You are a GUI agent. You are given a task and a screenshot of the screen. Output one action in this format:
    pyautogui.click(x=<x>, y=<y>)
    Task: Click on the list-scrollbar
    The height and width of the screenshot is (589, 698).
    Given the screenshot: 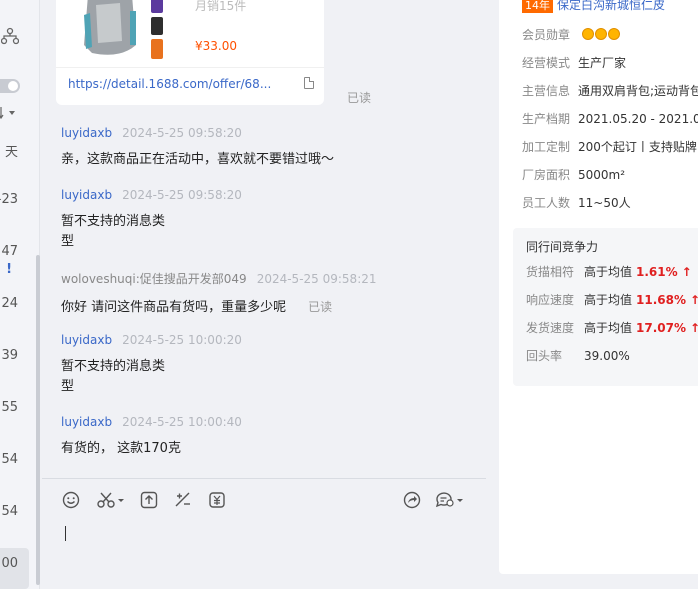 What is the action you would take?
    pyautogui.click(x=38, y=420)
    